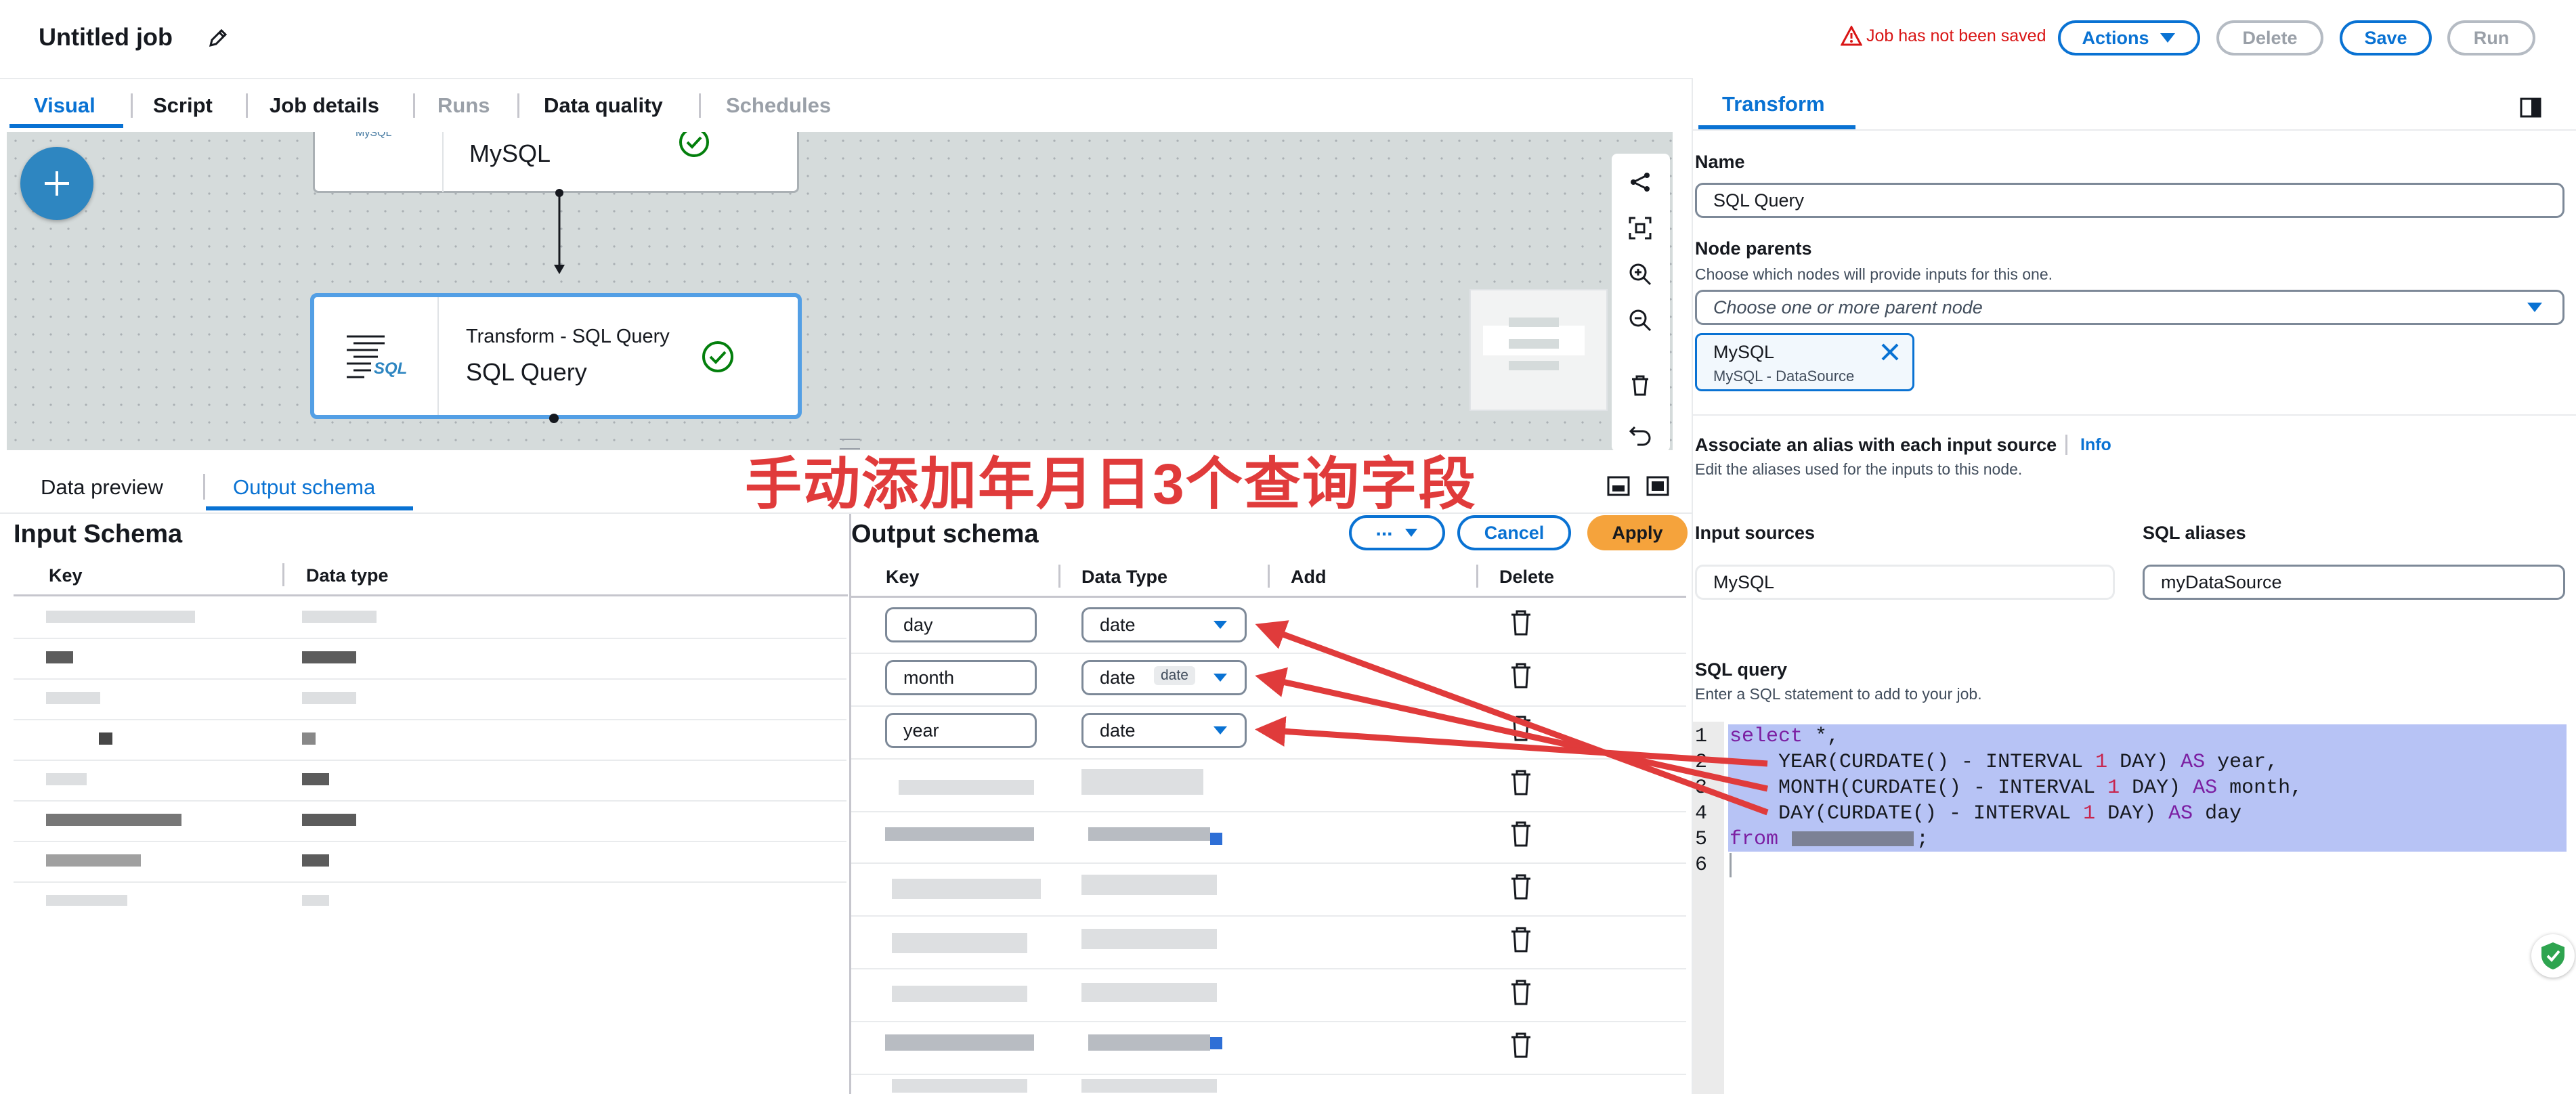 The image size is (2576, 1094). I want to click on sql-text: year,, so click(2242, 763).